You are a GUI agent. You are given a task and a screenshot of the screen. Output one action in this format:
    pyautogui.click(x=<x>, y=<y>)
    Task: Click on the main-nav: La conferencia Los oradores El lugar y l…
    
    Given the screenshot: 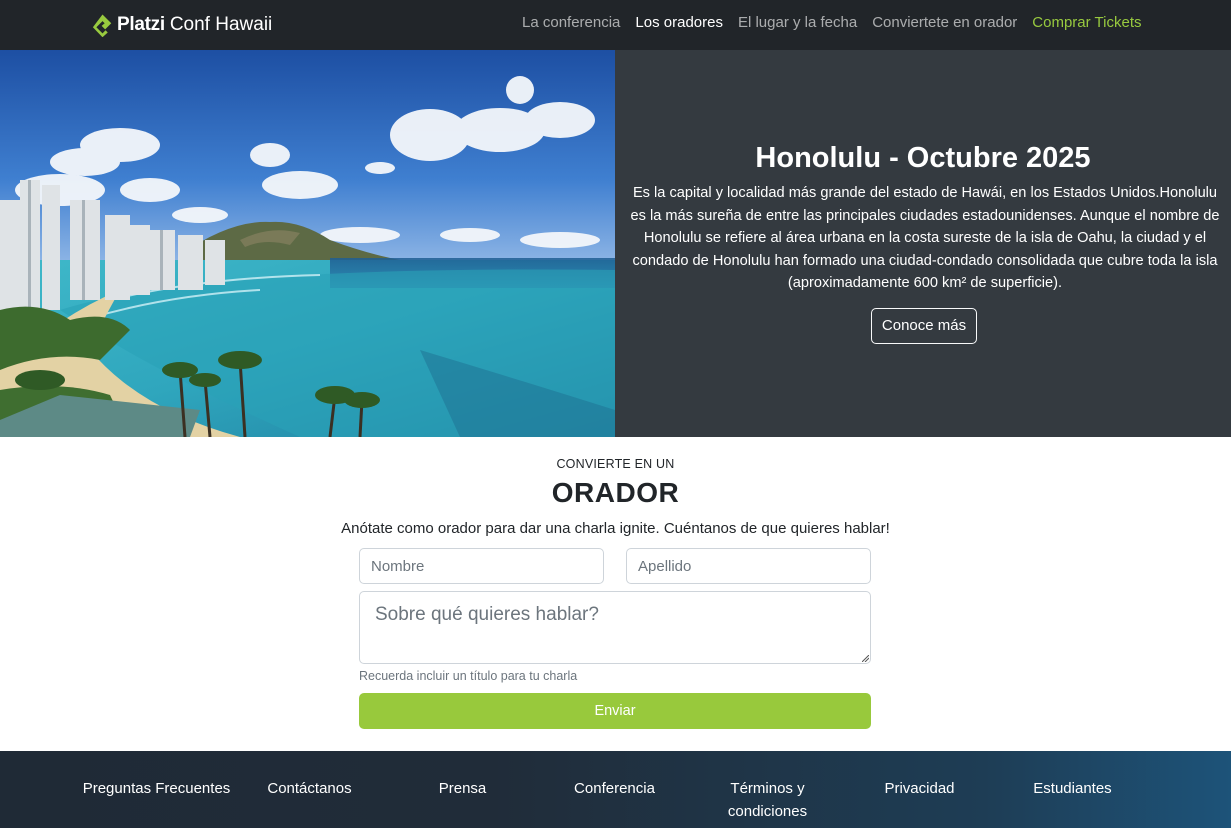 What is the action you would take?
    pyautogui.click(x=832, y=23)
    